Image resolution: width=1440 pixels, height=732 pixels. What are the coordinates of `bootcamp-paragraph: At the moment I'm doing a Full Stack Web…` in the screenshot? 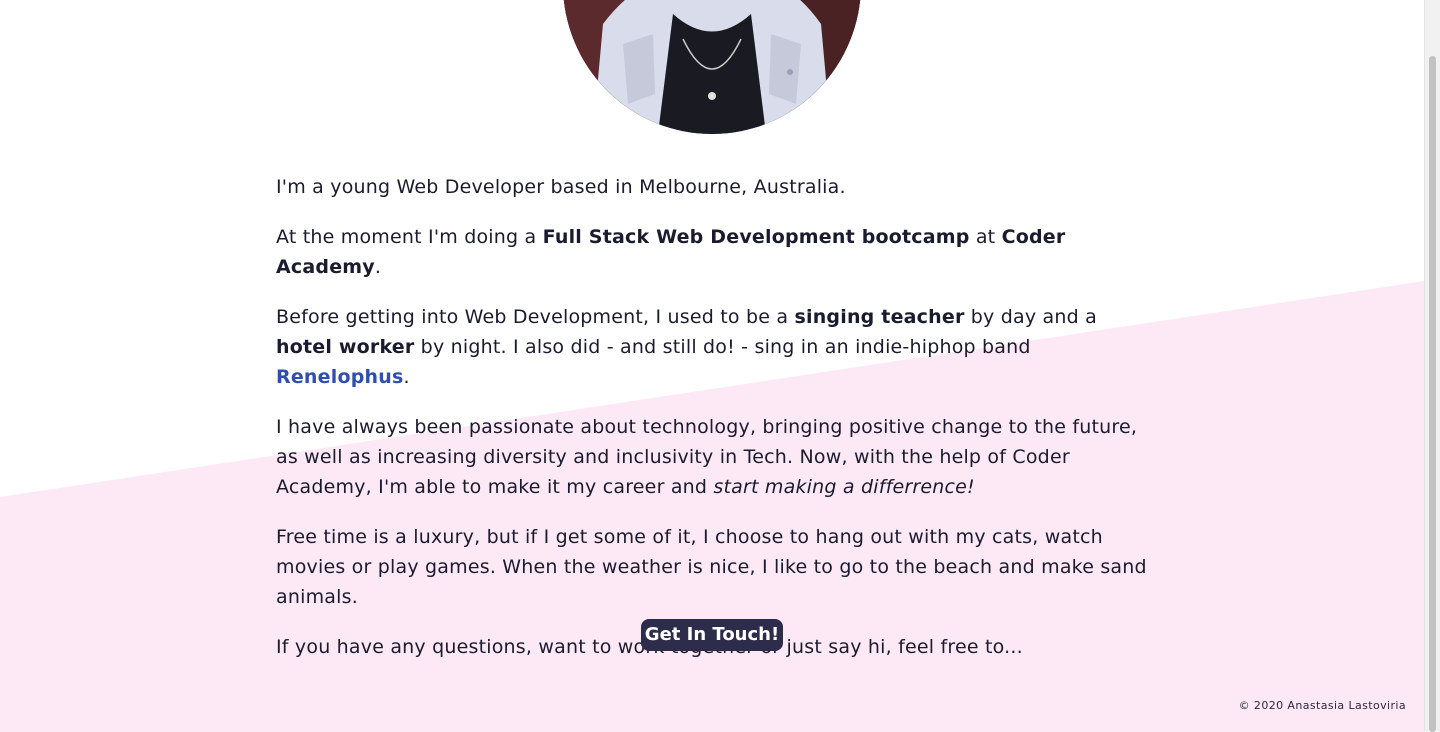 It's located at (671, 252).